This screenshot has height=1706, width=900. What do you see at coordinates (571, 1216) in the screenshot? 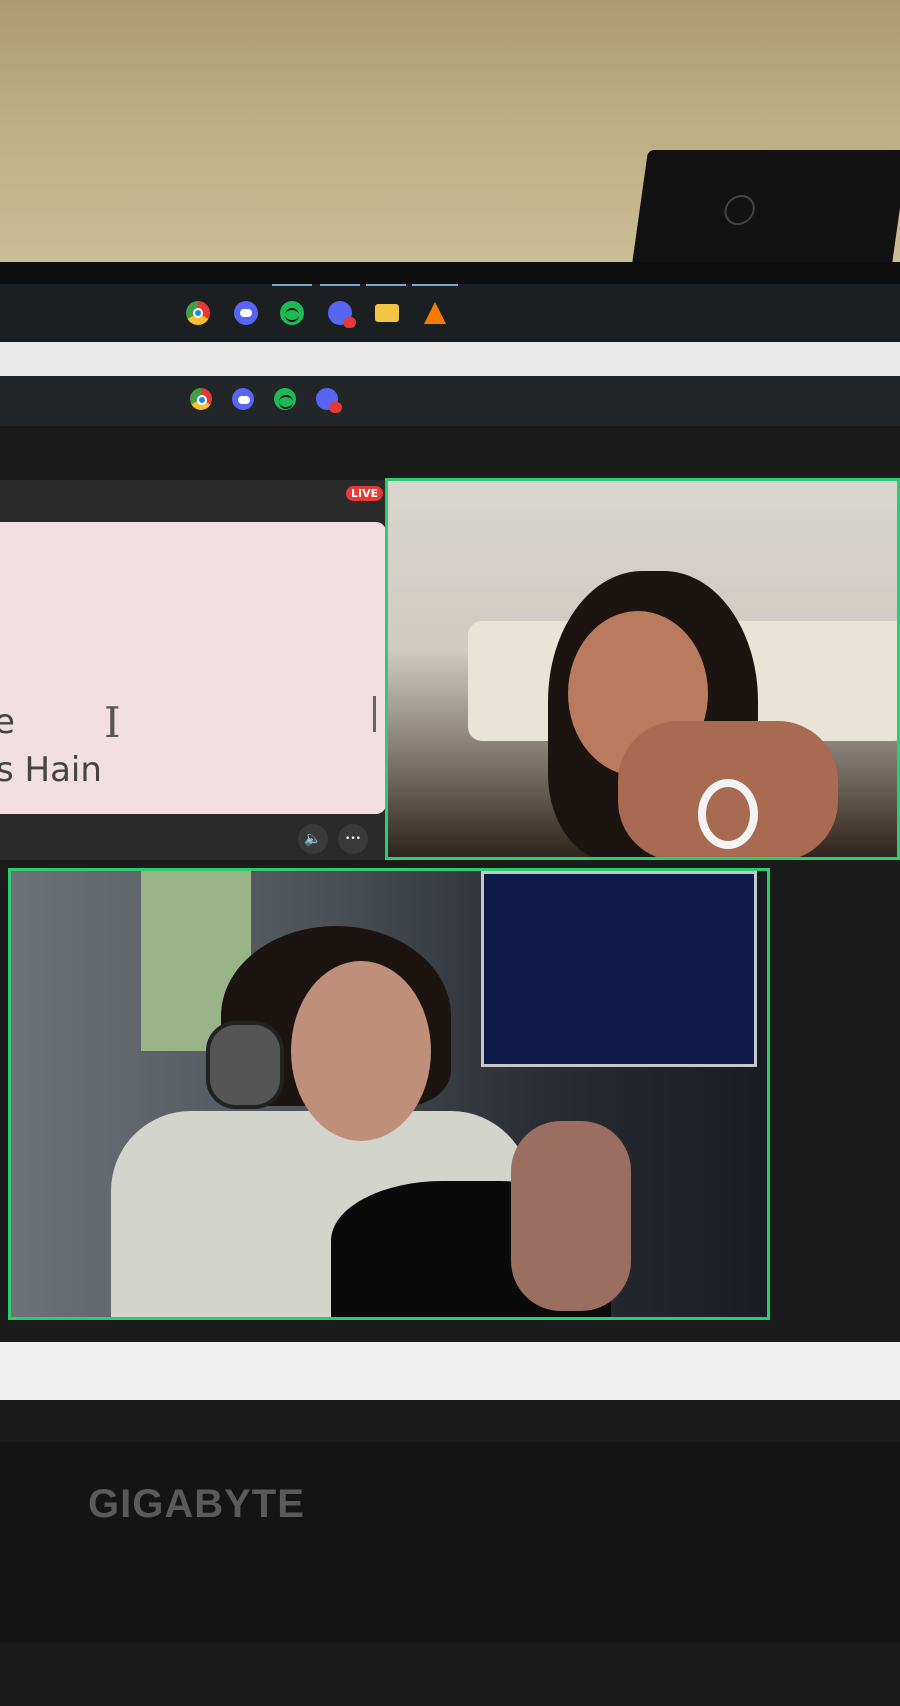
I see `arm` at bounding box center [571, 1216].